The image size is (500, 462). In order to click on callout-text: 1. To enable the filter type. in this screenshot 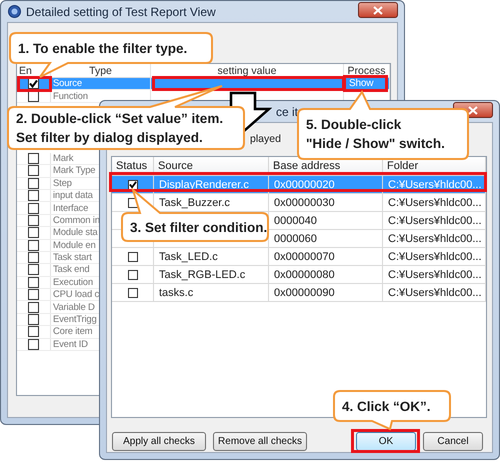, I will do `click(103, 49)`.